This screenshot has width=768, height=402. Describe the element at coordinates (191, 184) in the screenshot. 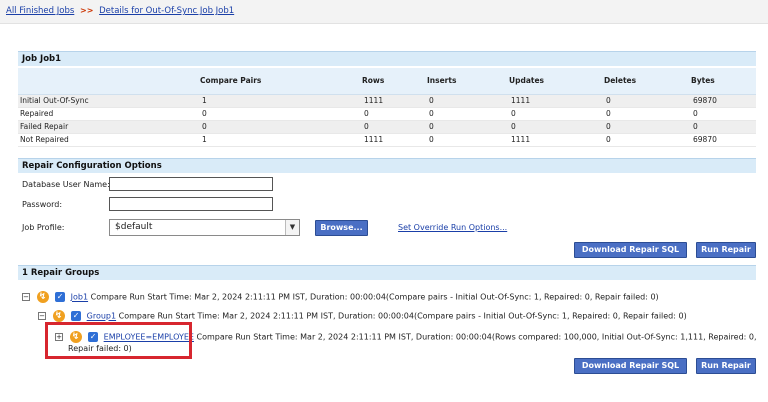

I see `db-user-input` at that location.